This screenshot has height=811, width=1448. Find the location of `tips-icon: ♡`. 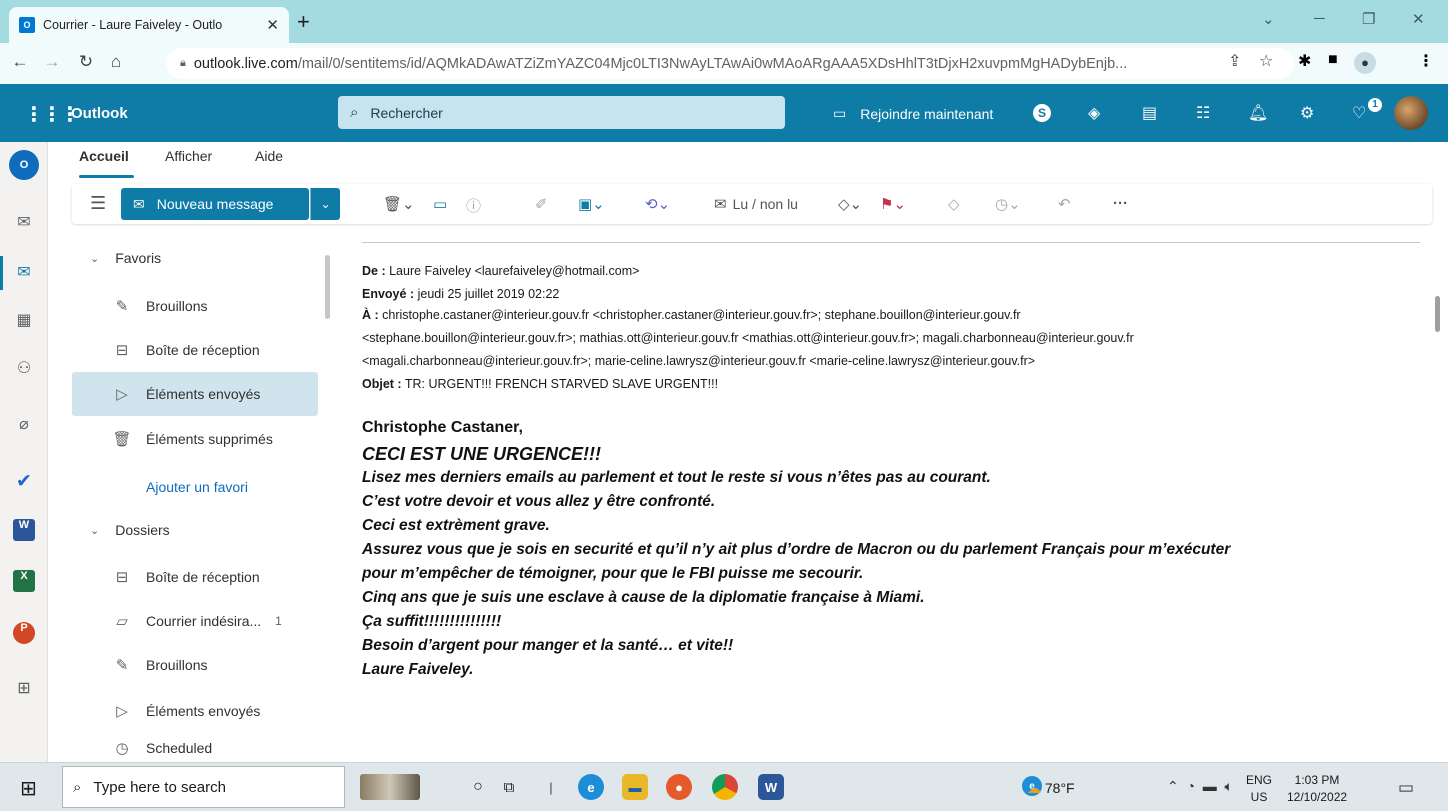

tips-icon: ♡ is located at coordinates (1359, 113).